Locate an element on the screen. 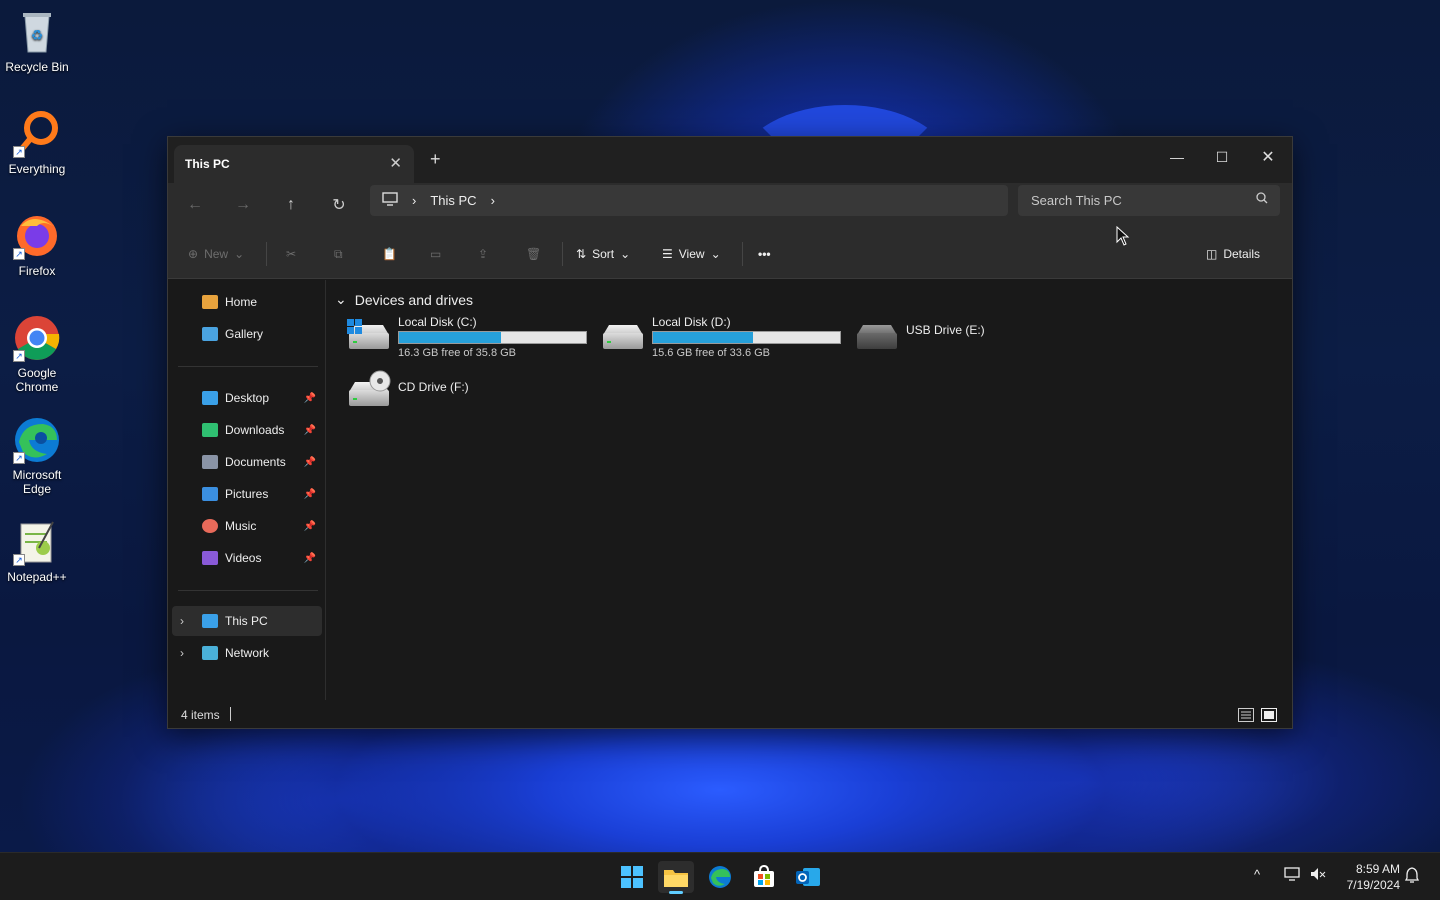  sidebar-item-gallery: Gallery is located at coordinates (247, 334).